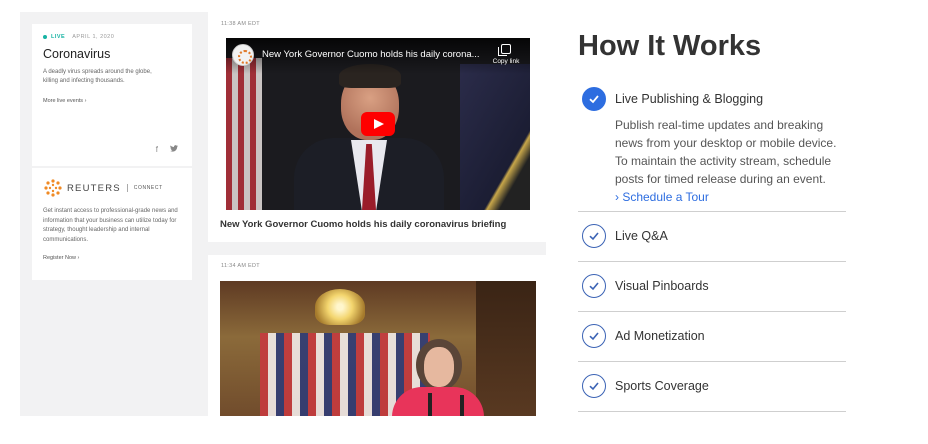 This screenshot has width=928, height=444. Describe the element at coordinates (167, 149) in the screenshot. I see `social-share: f` at that location.